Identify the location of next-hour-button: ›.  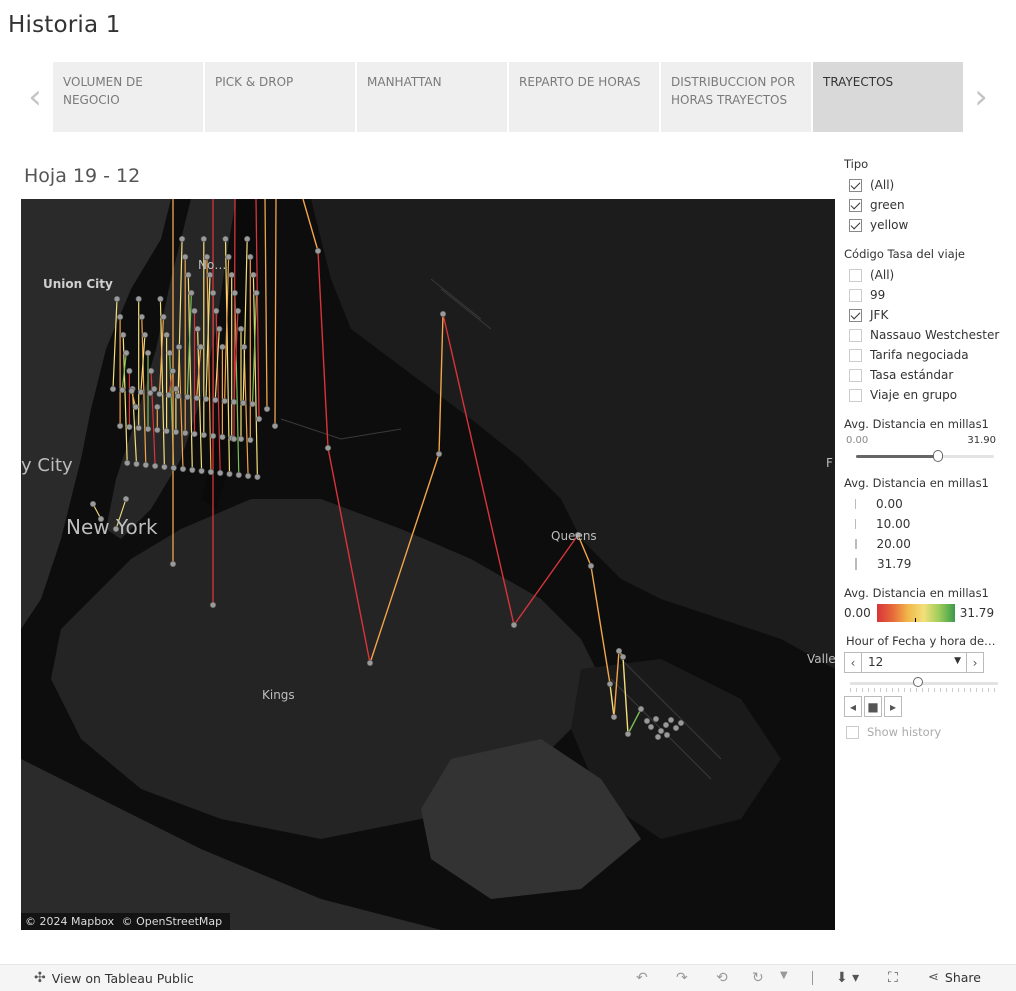
(975, 662).